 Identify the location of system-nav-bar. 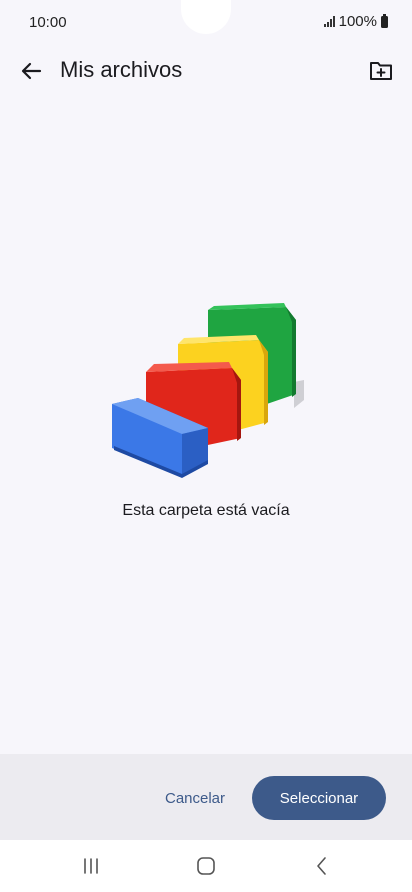
(206, 866).